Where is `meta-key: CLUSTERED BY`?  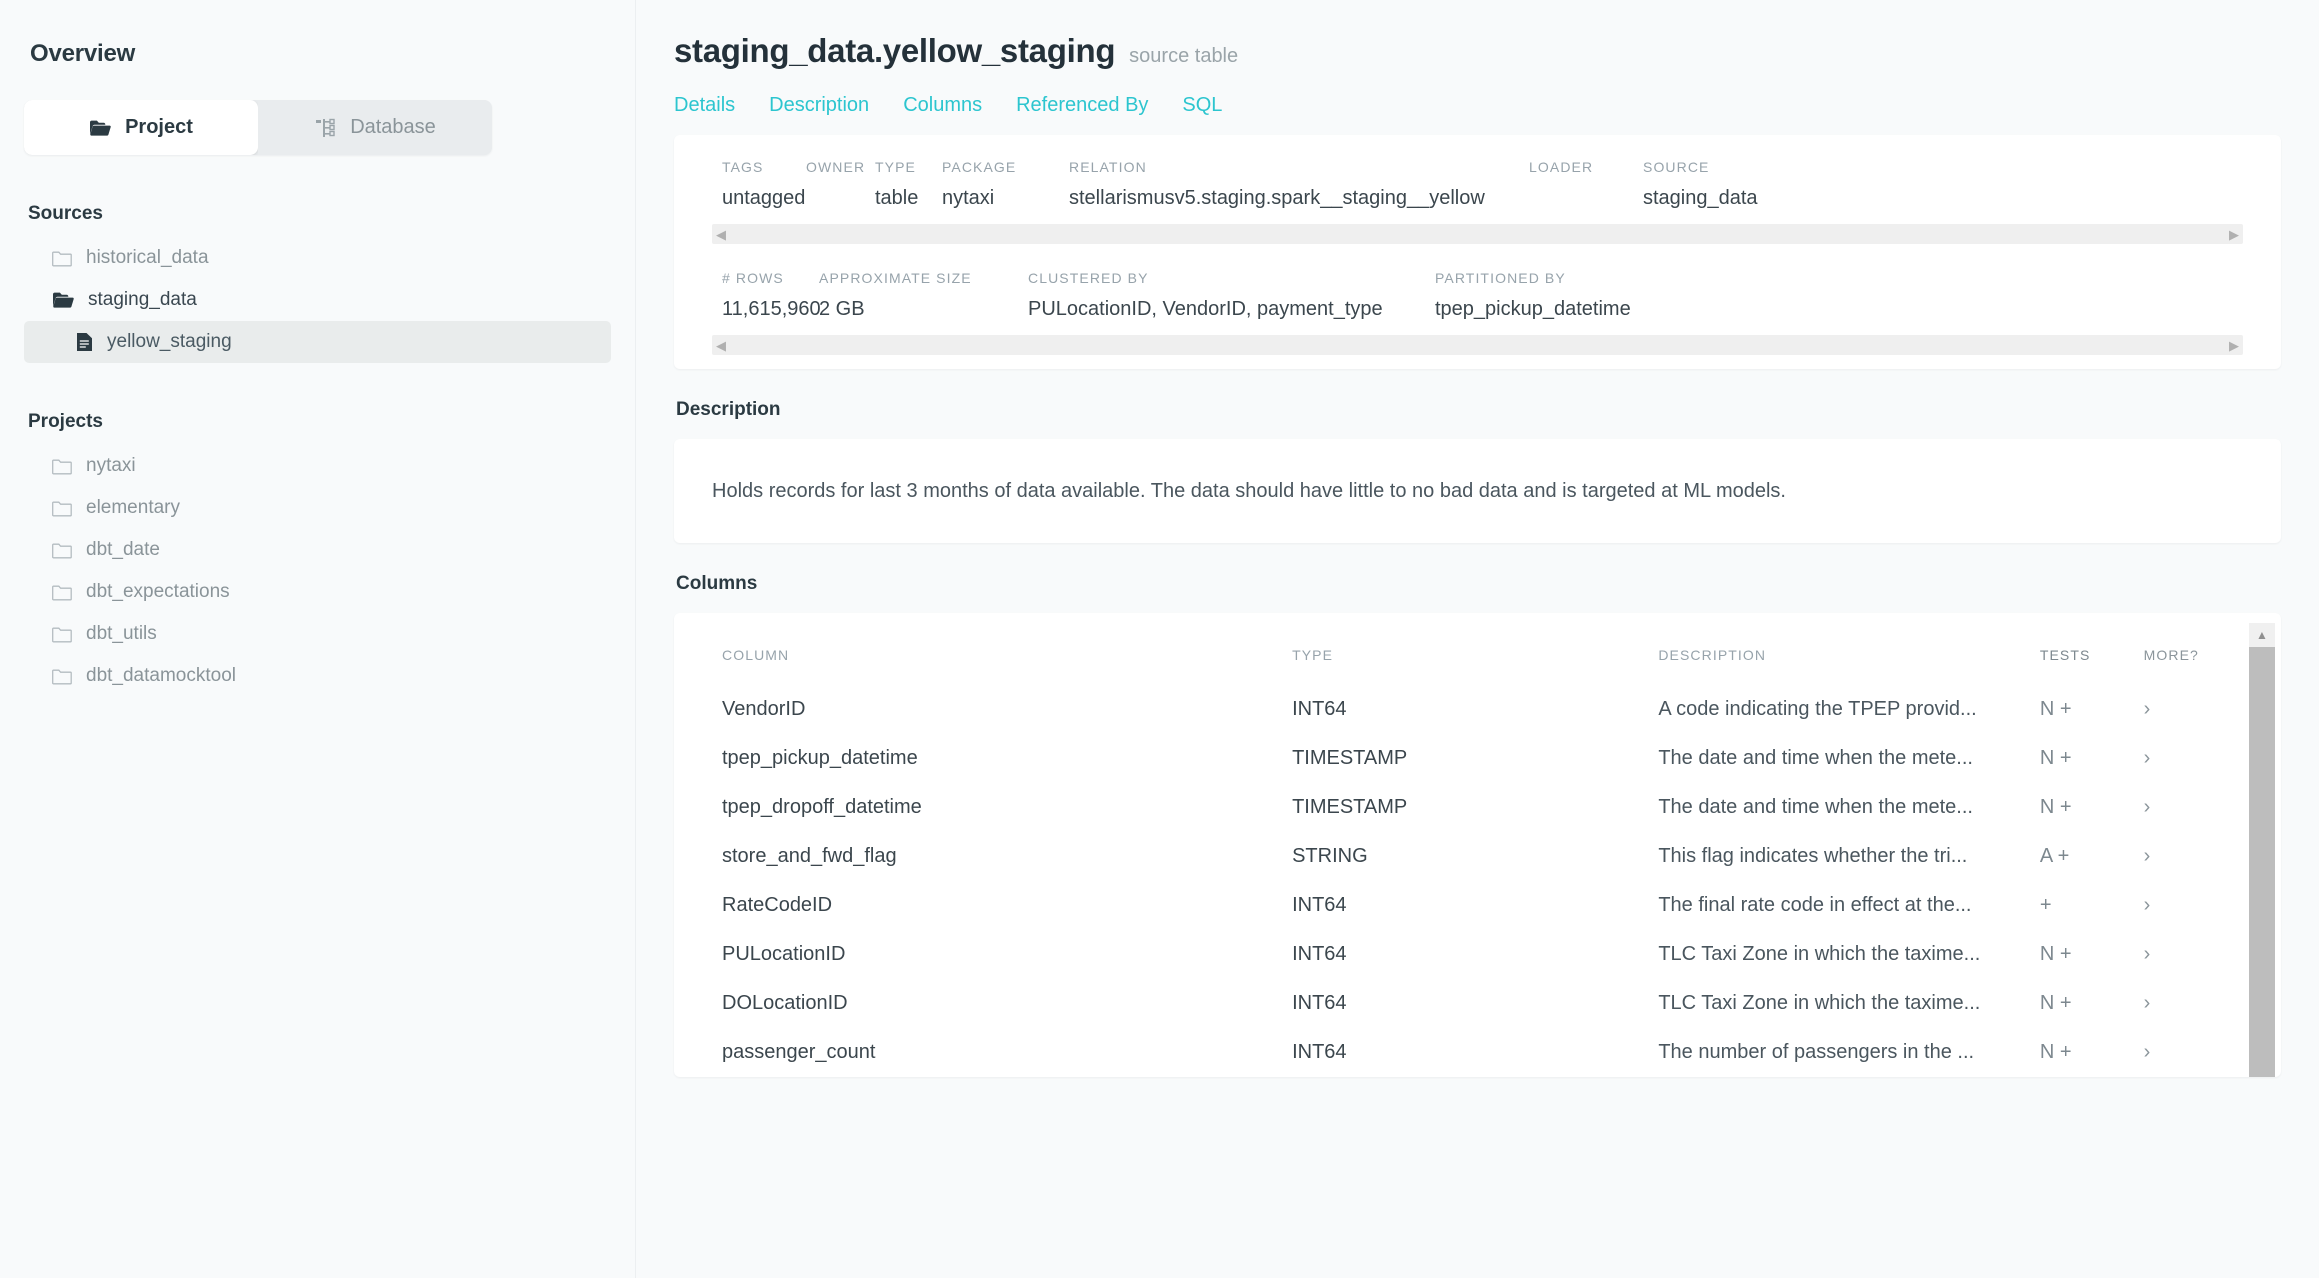
meta-key: CLUSTERED BY is located at coordinates (1088, 278).